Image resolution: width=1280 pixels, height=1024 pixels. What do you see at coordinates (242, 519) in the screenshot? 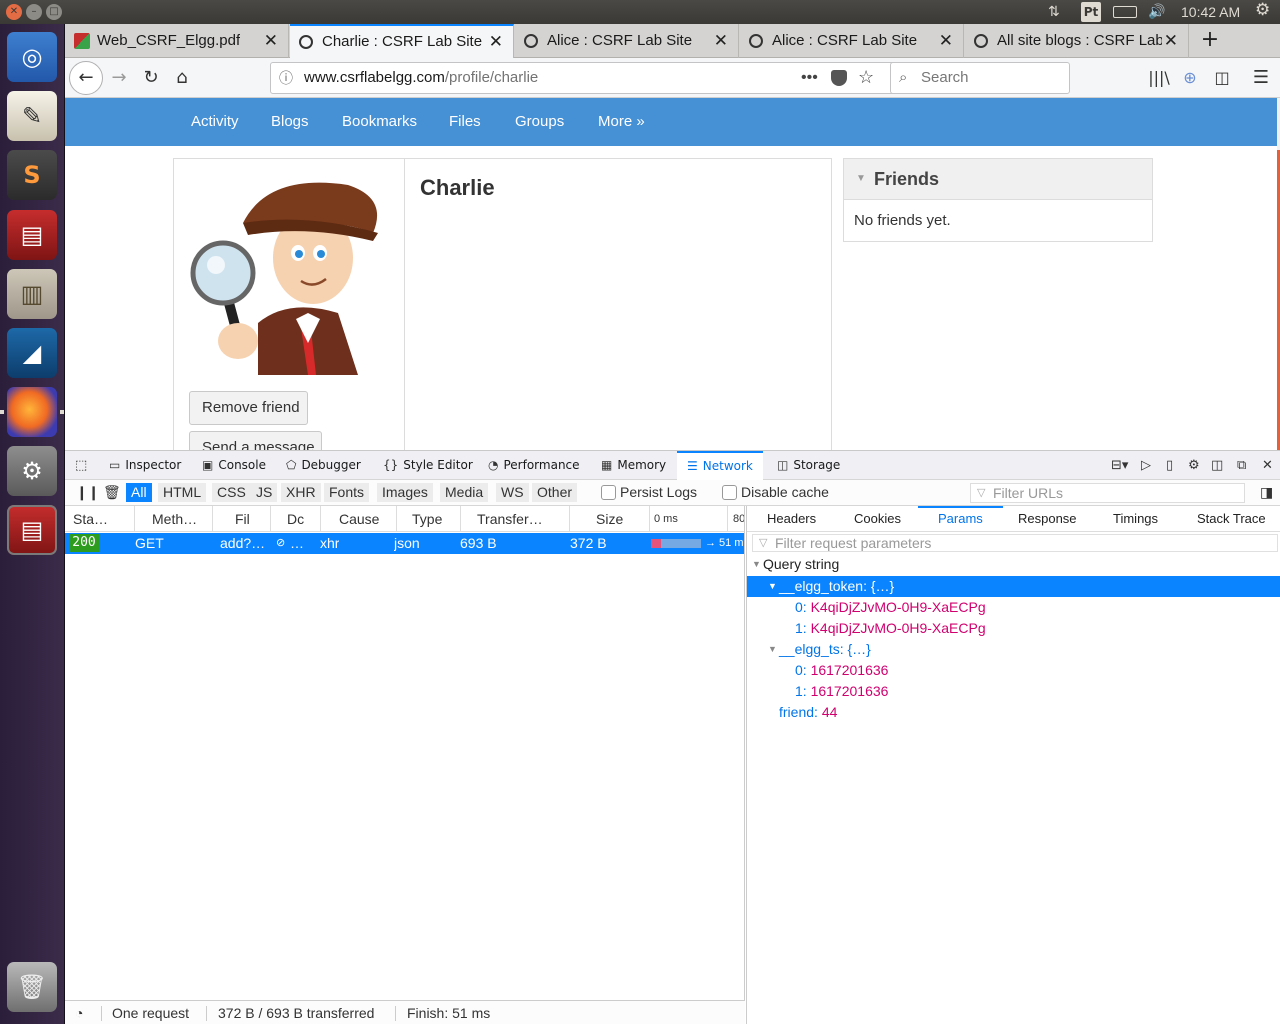
I see `column-file: Fil` at bounding box center [242, 519].